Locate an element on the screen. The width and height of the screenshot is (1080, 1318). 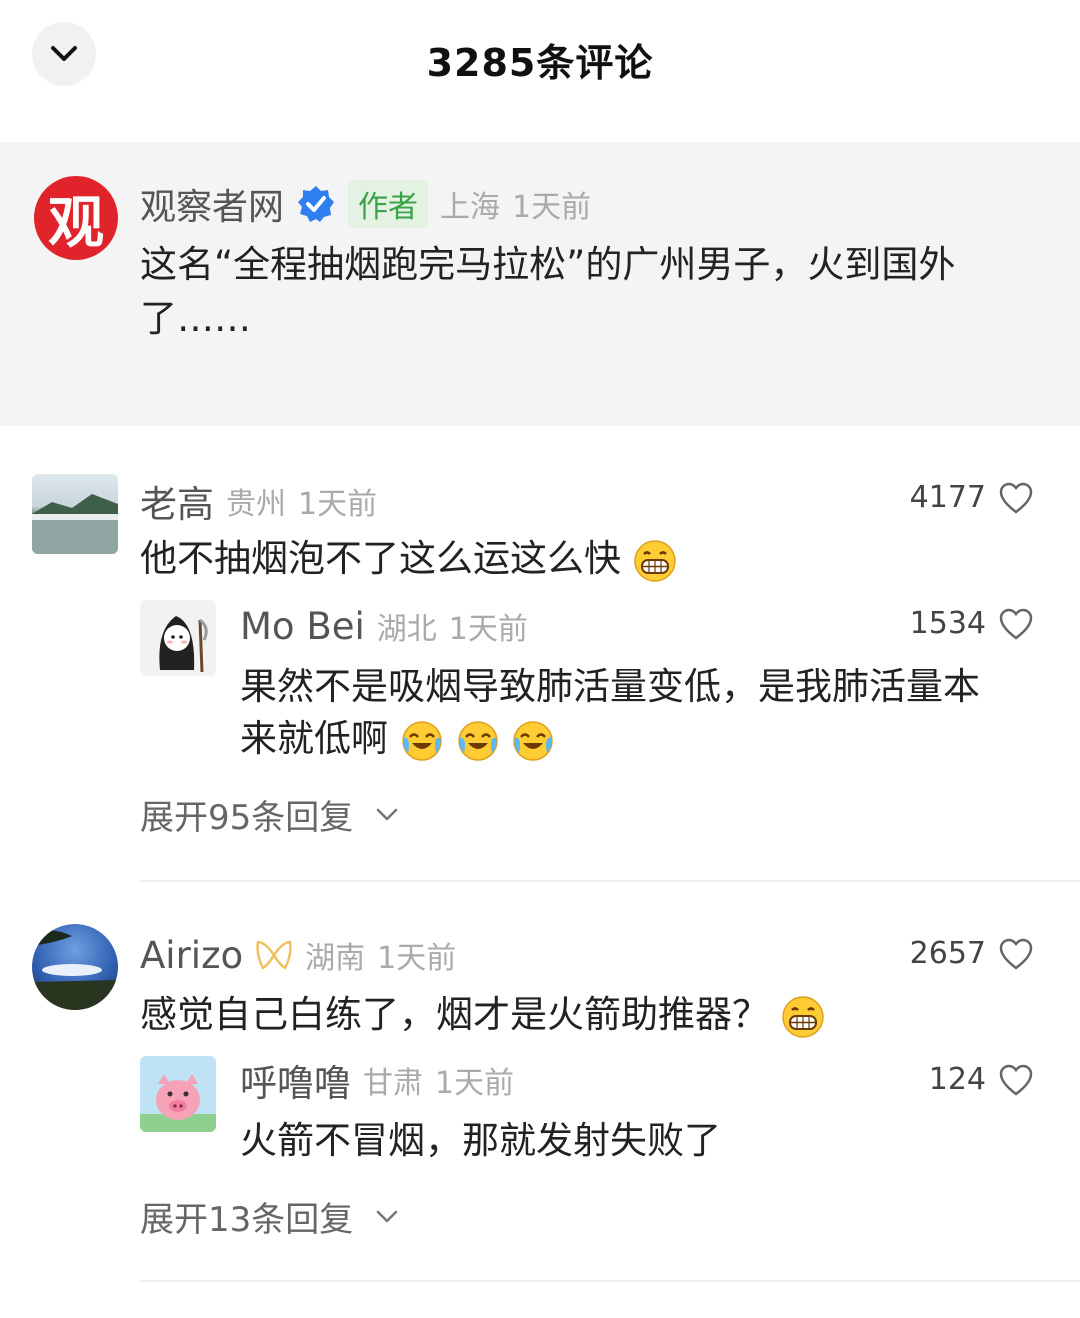
like-button: 2657 is located at coordinates (972, 953).